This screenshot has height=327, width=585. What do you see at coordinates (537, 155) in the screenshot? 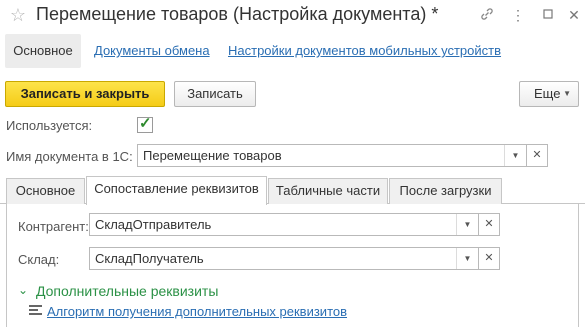
I see `doc-name-clear-button: ✕` at bounding box center [537, 155].